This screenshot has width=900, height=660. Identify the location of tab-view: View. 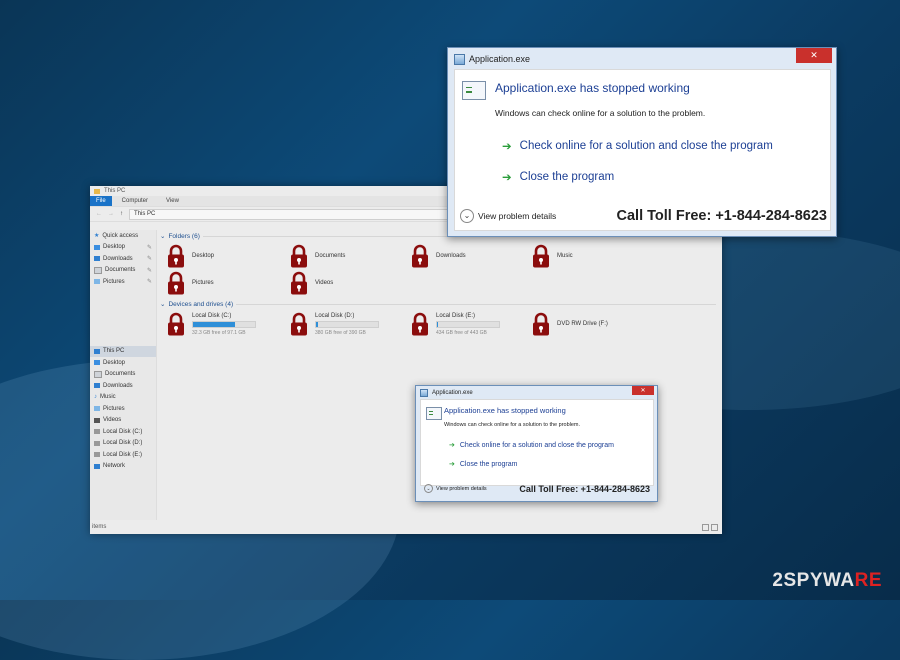
(172, 201).